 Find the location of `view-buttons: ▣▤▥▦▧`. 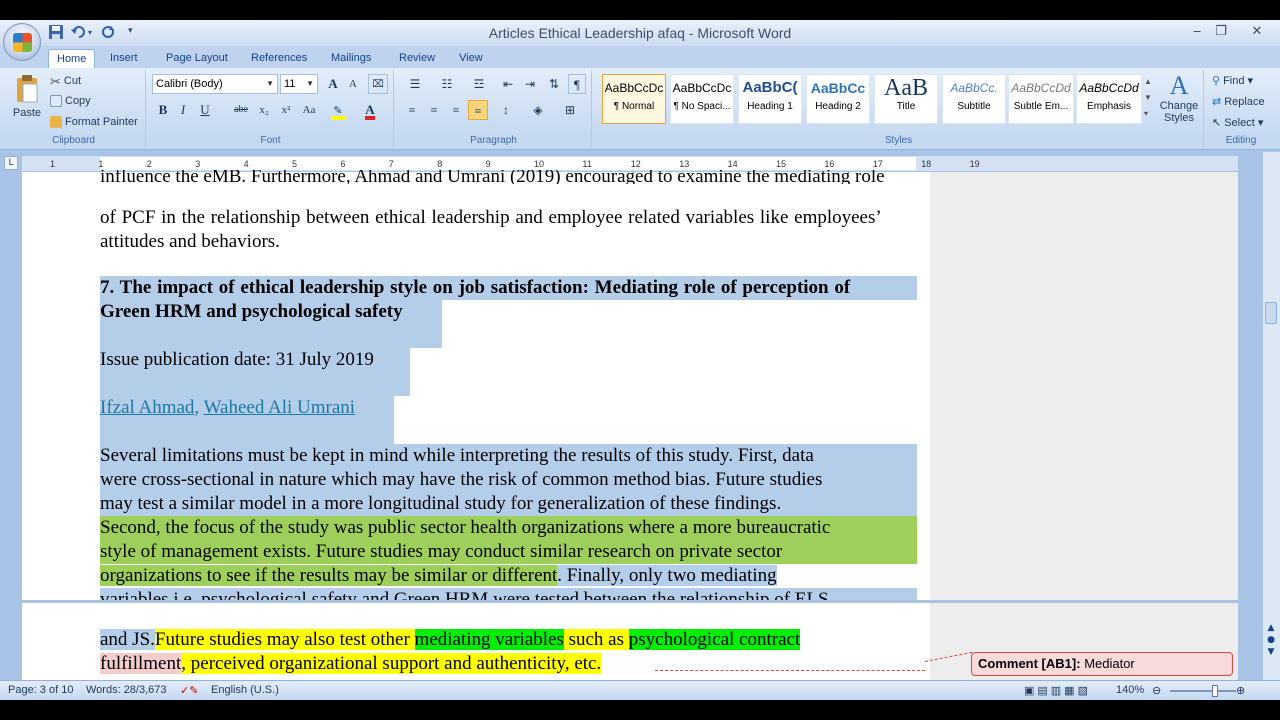

view-buttons: ▣▤▥▦▧ is located at coordinates (1057, 690).